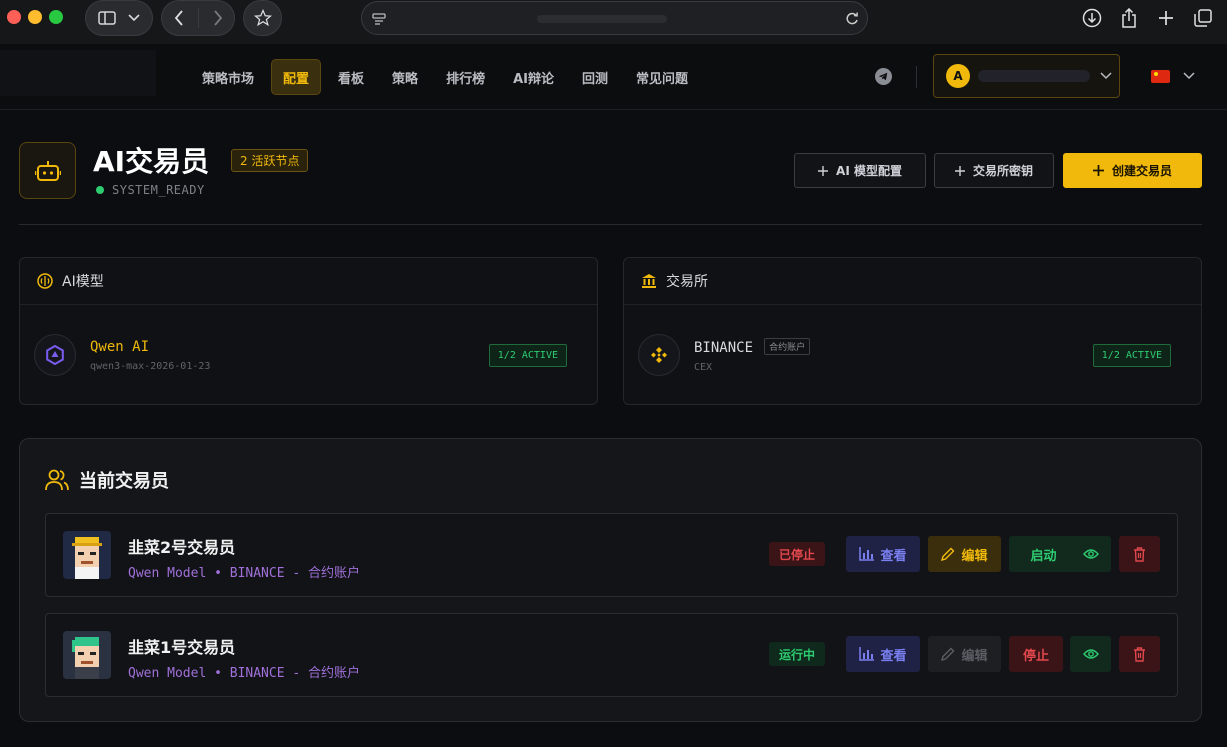  I want to click on avatar: A, so click(958, 76).